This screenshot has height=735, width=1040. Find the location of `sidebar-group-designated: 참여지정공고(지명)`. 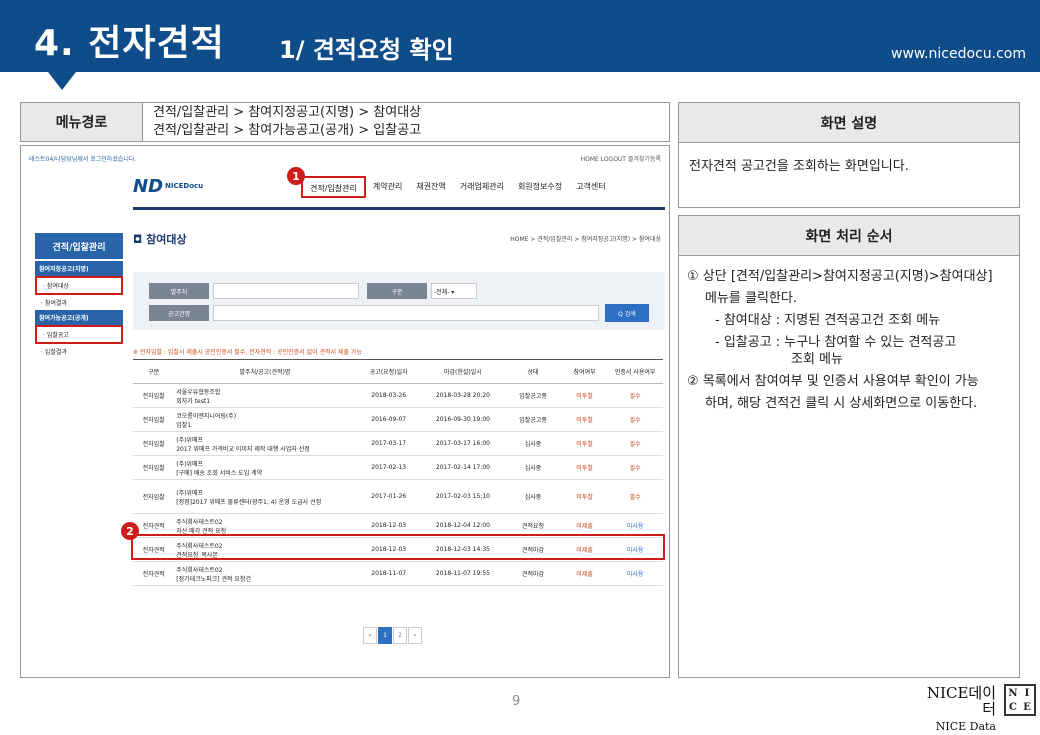

sidebar-group-designated: 참여지정공고(지명) is located at coordinates (79, 268).